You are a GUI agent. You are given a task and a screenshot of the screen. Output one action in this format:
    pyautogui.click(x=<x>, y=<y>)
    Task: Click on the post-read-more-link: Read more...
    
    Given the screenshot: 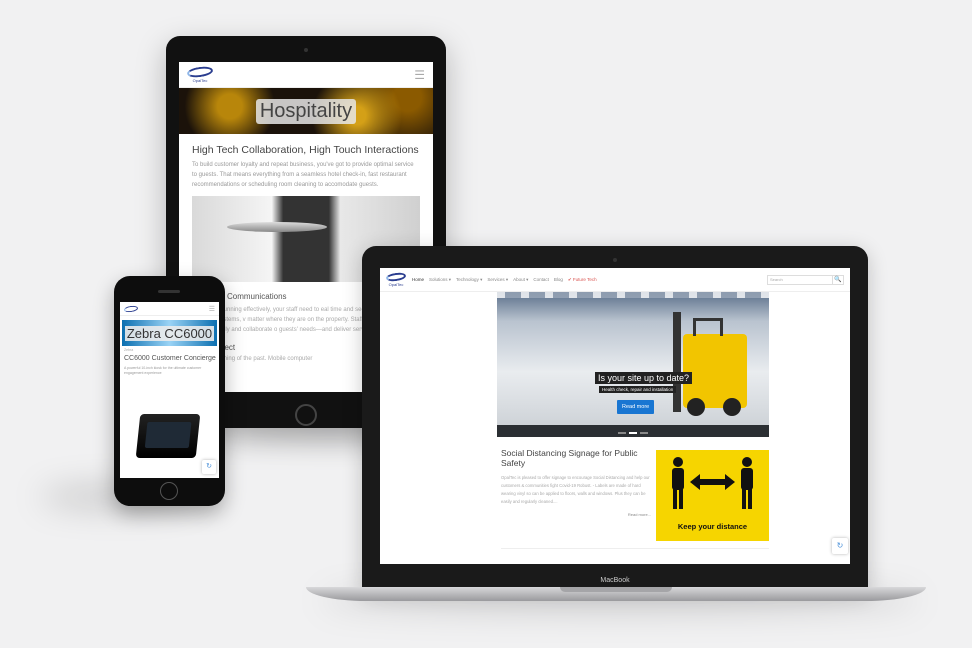 What is the action you would take?
    pyautogui.click(x=576, y=514)
    